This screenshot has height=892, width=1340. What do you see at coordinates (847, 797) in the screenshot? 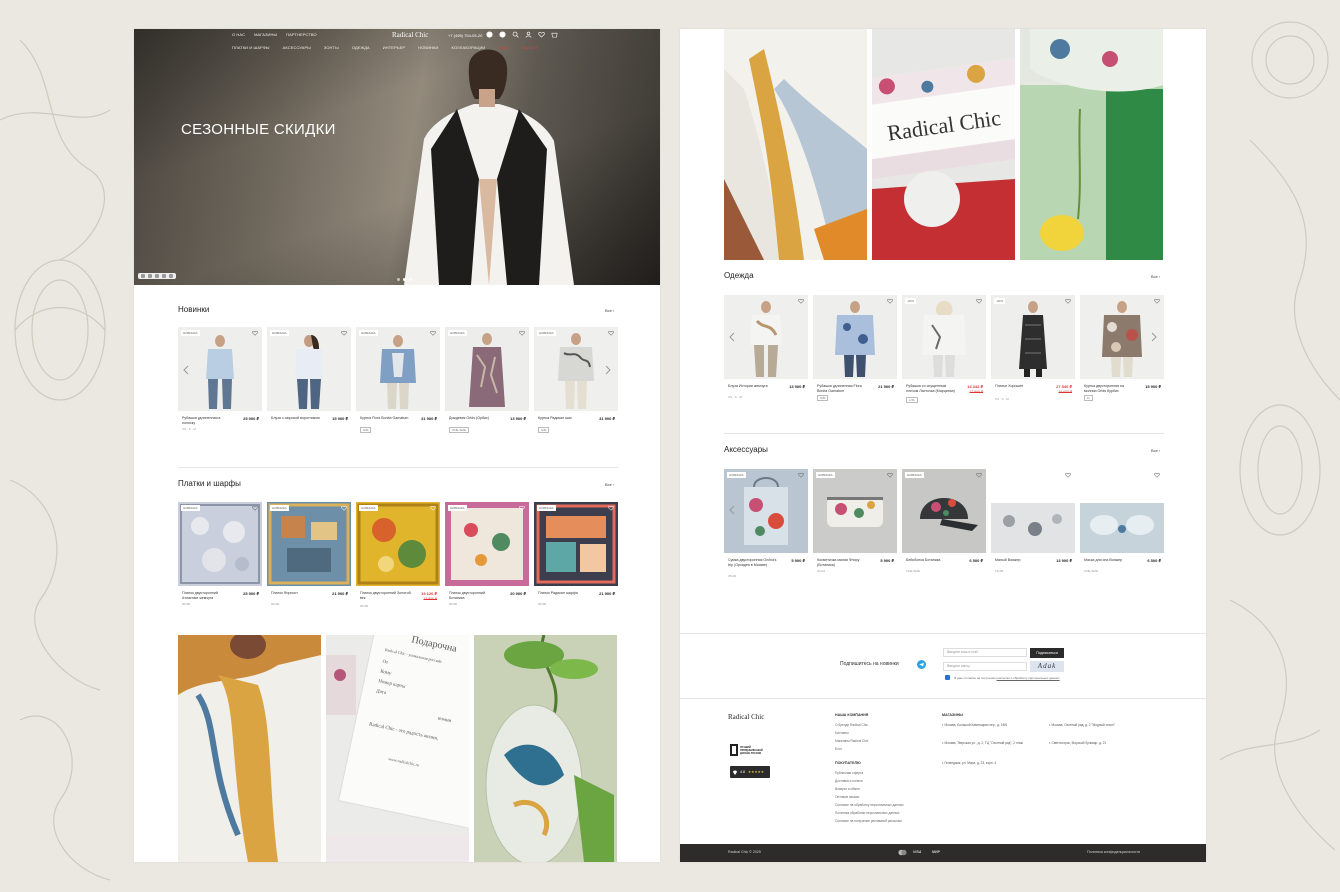
I see `footer-link: Оптовые заказы` at bounding box center [847, 797].